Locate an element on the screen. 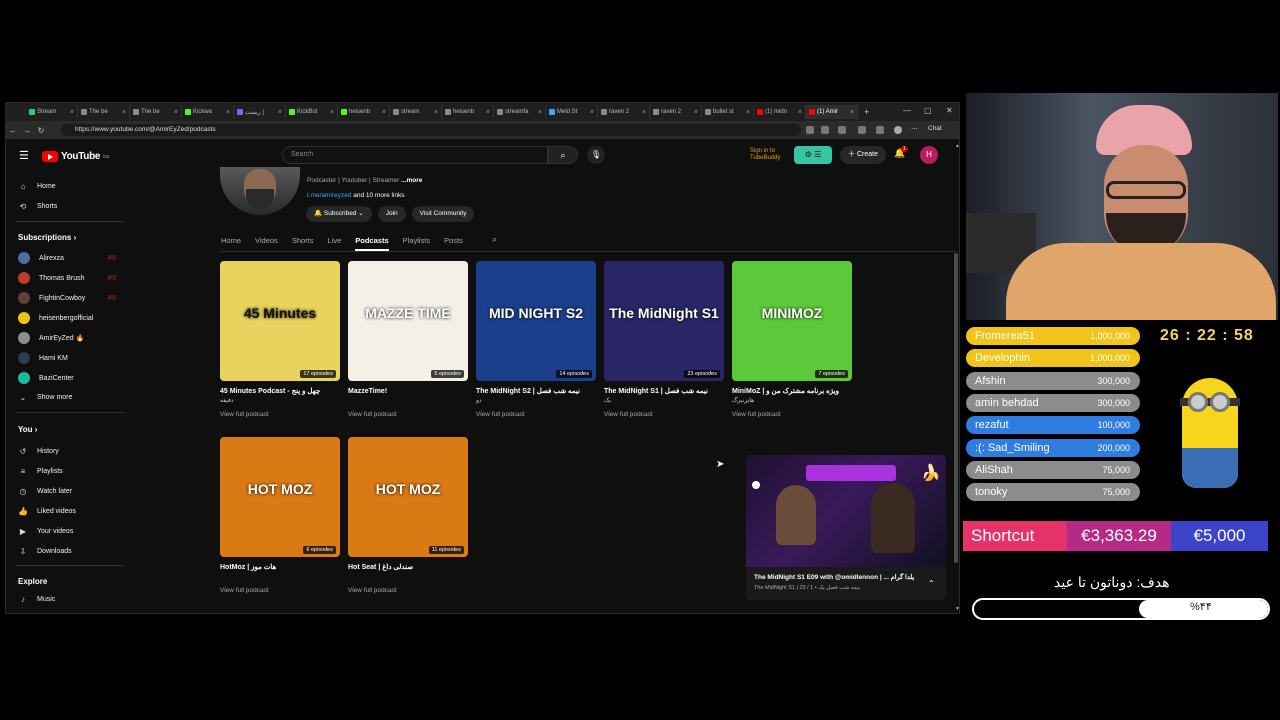  search-button: ⌕ is located at coordinates (563, 155).